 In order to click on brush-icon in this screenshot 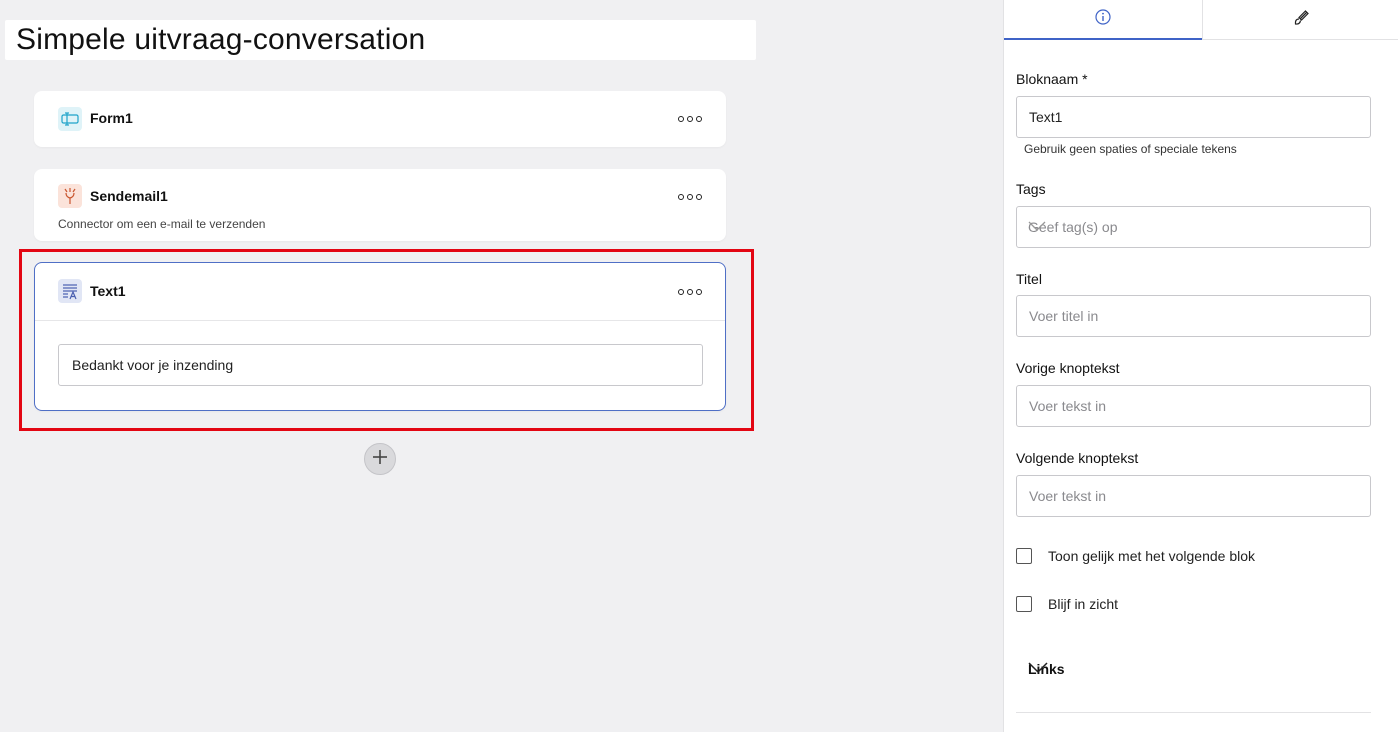, I will do `click(1301, 20)`.